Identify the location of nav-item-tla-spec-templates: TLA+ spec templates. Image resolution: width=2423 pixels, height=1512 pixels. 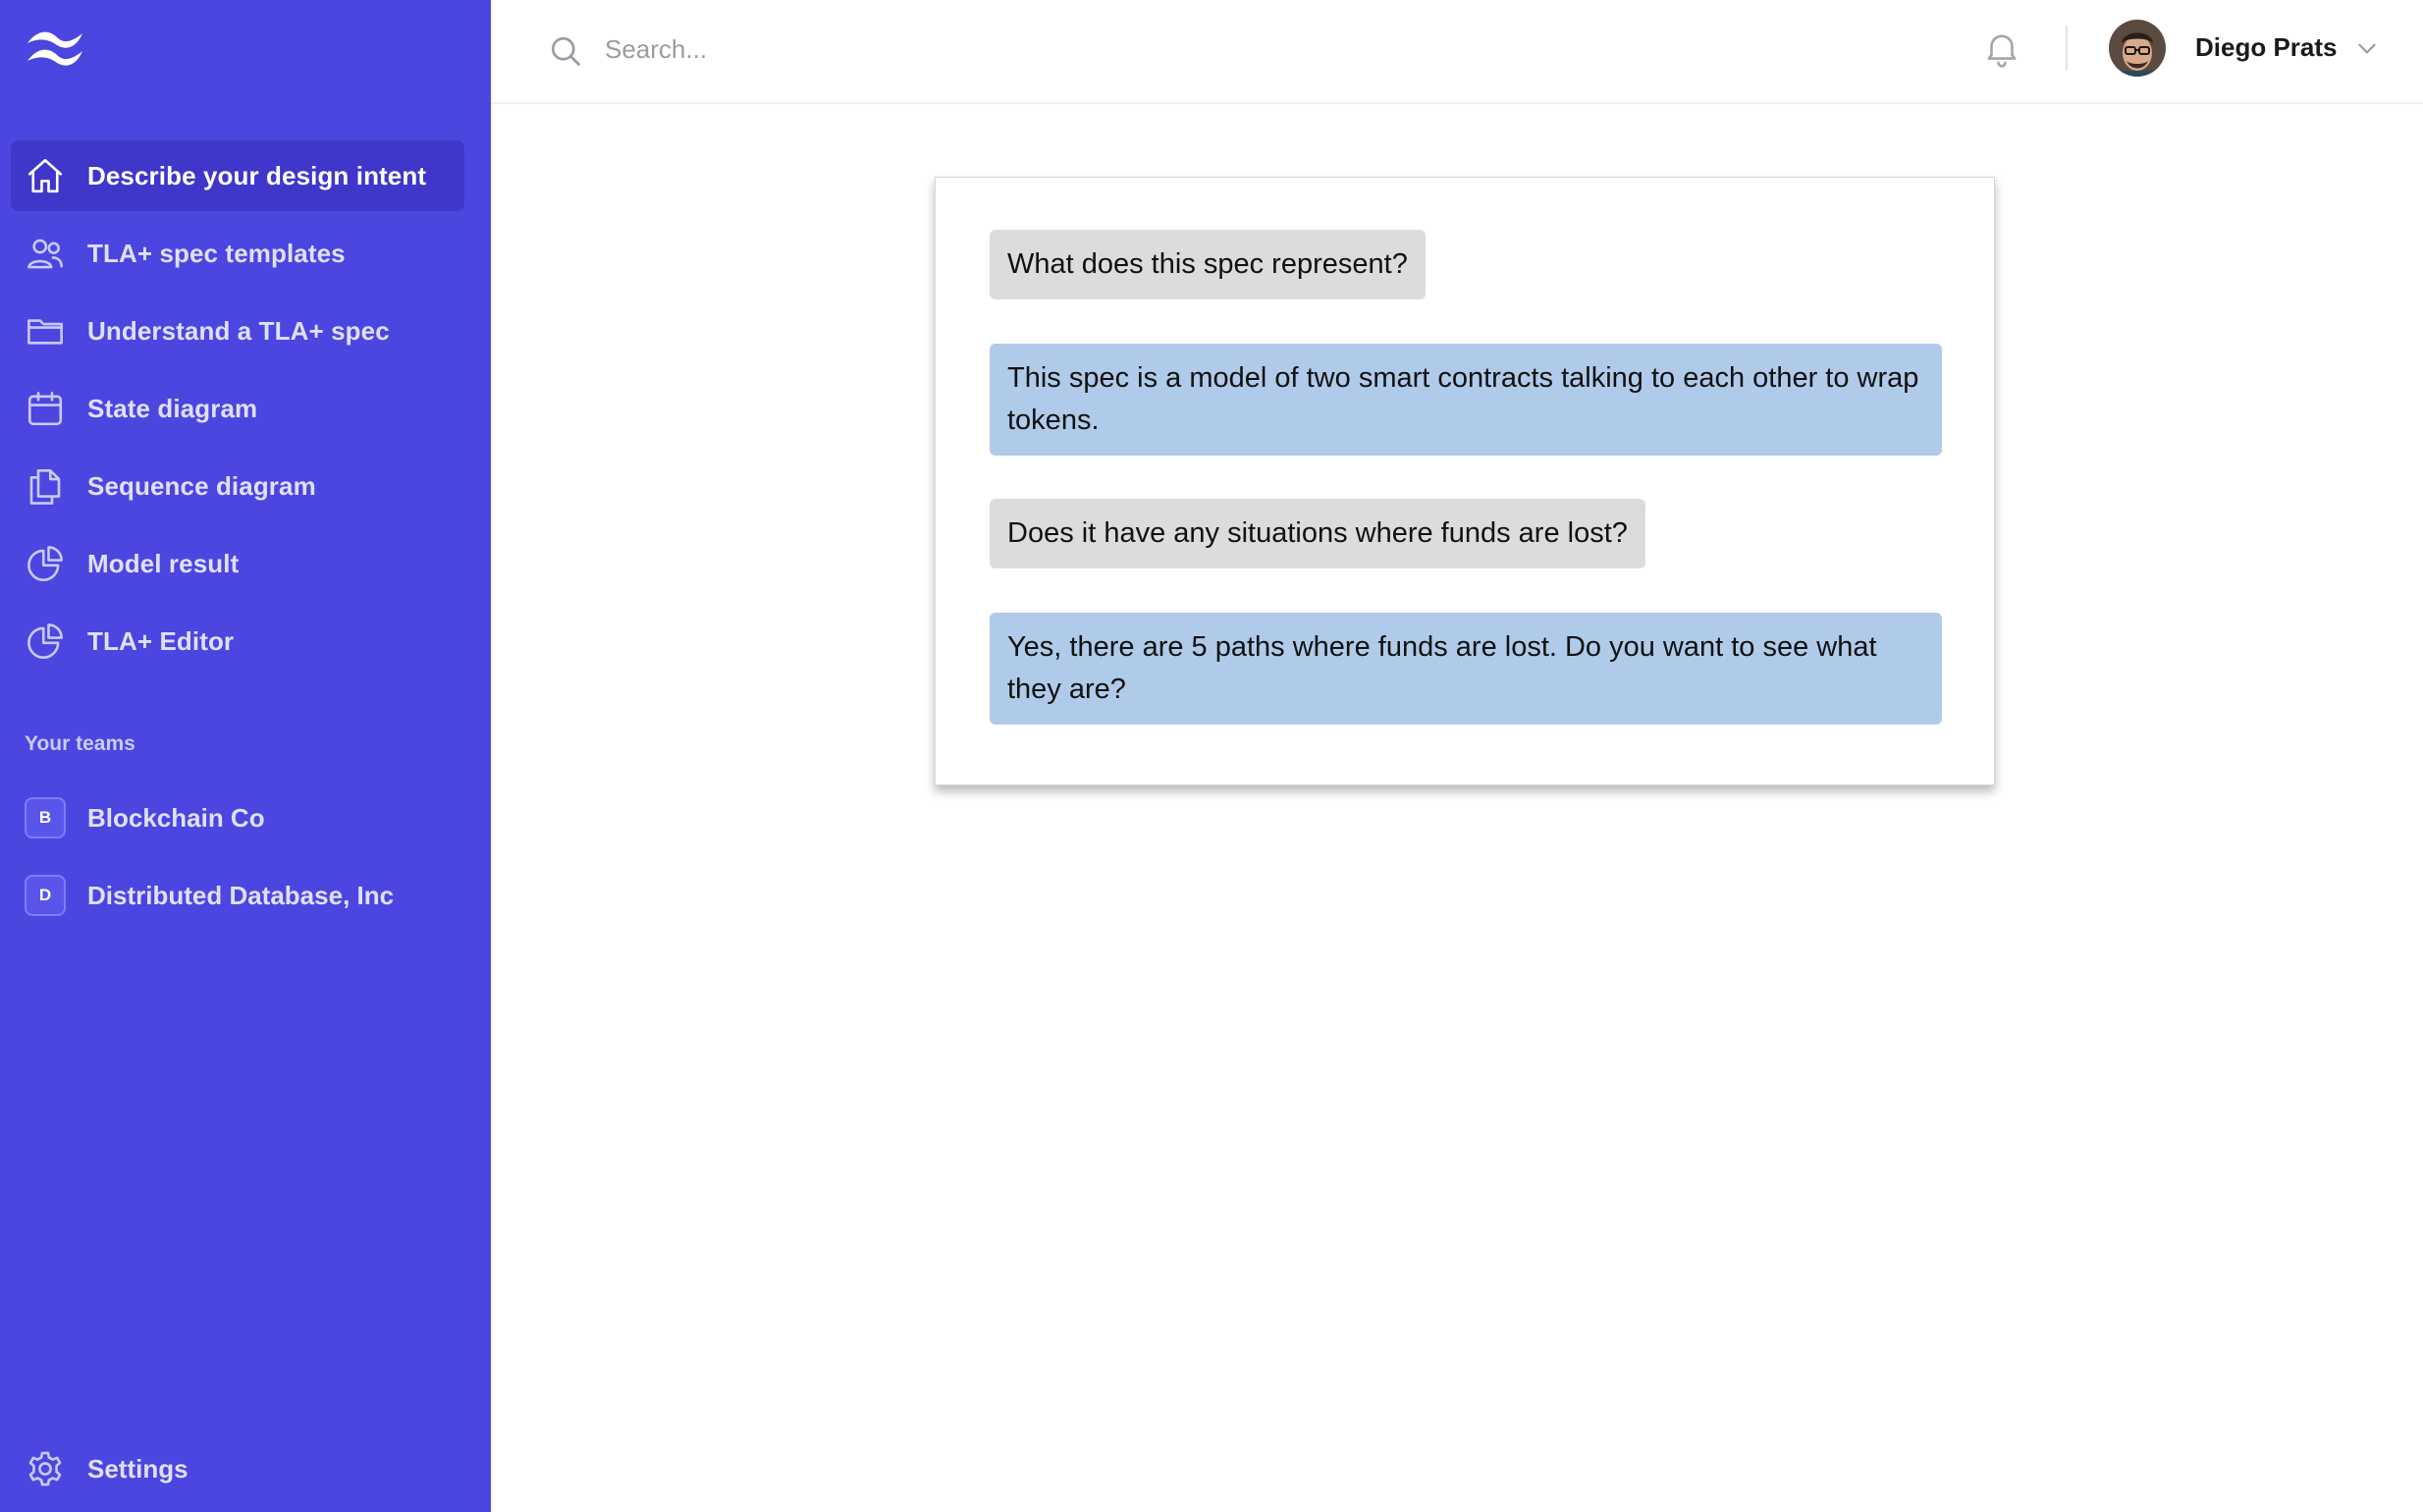
(237, 253).